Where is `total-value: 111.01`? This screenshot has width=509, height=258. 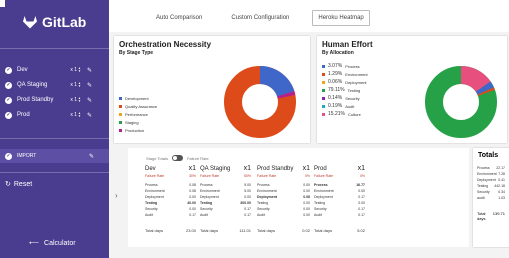
total-value: 111.01 is located at coordinates (245, 230).